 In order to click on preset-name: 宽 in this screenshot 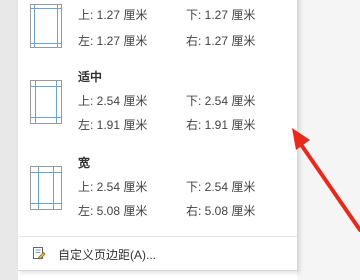, I will do `click(84, 163)`.